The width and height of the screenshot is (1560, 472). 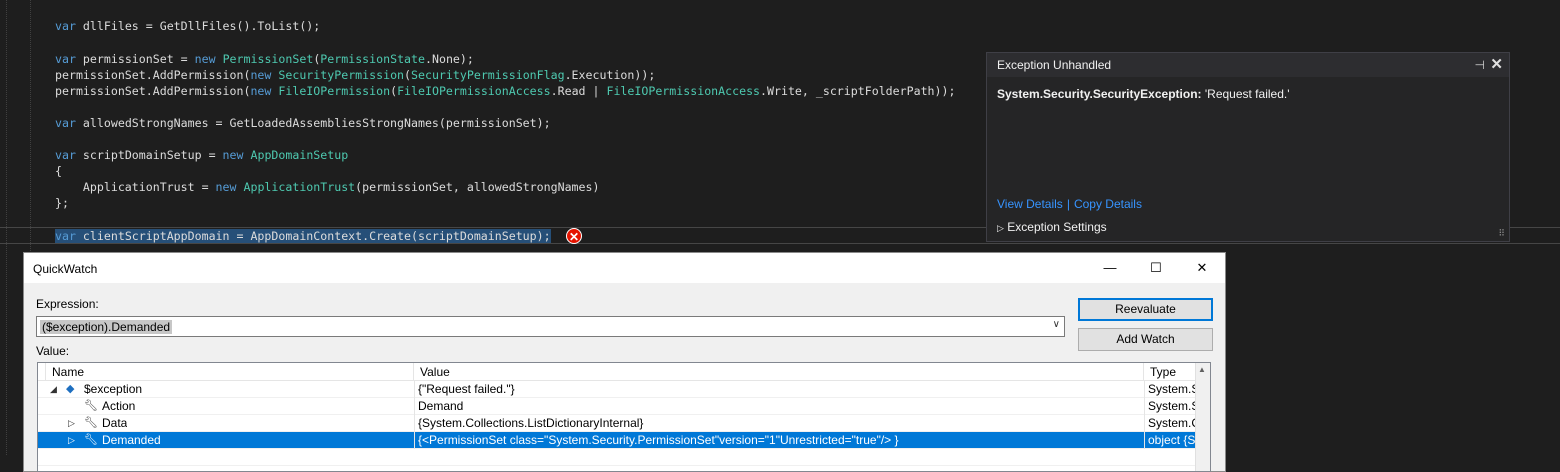 I want to click on code-text: .Read |, so click(x=578, y=91).